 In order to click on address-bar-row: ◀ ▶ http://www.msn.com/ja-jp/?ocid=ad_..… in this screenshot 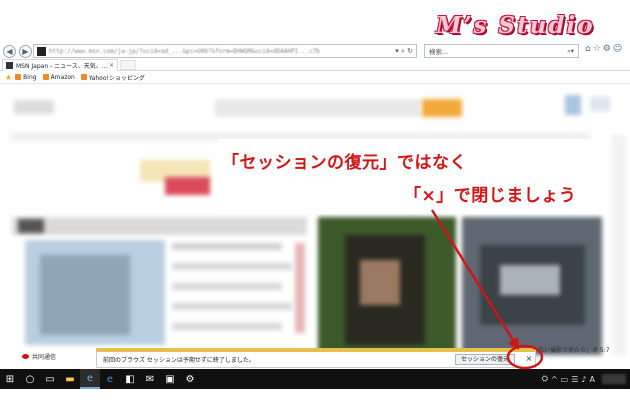, I will do `click(315, 51)`.